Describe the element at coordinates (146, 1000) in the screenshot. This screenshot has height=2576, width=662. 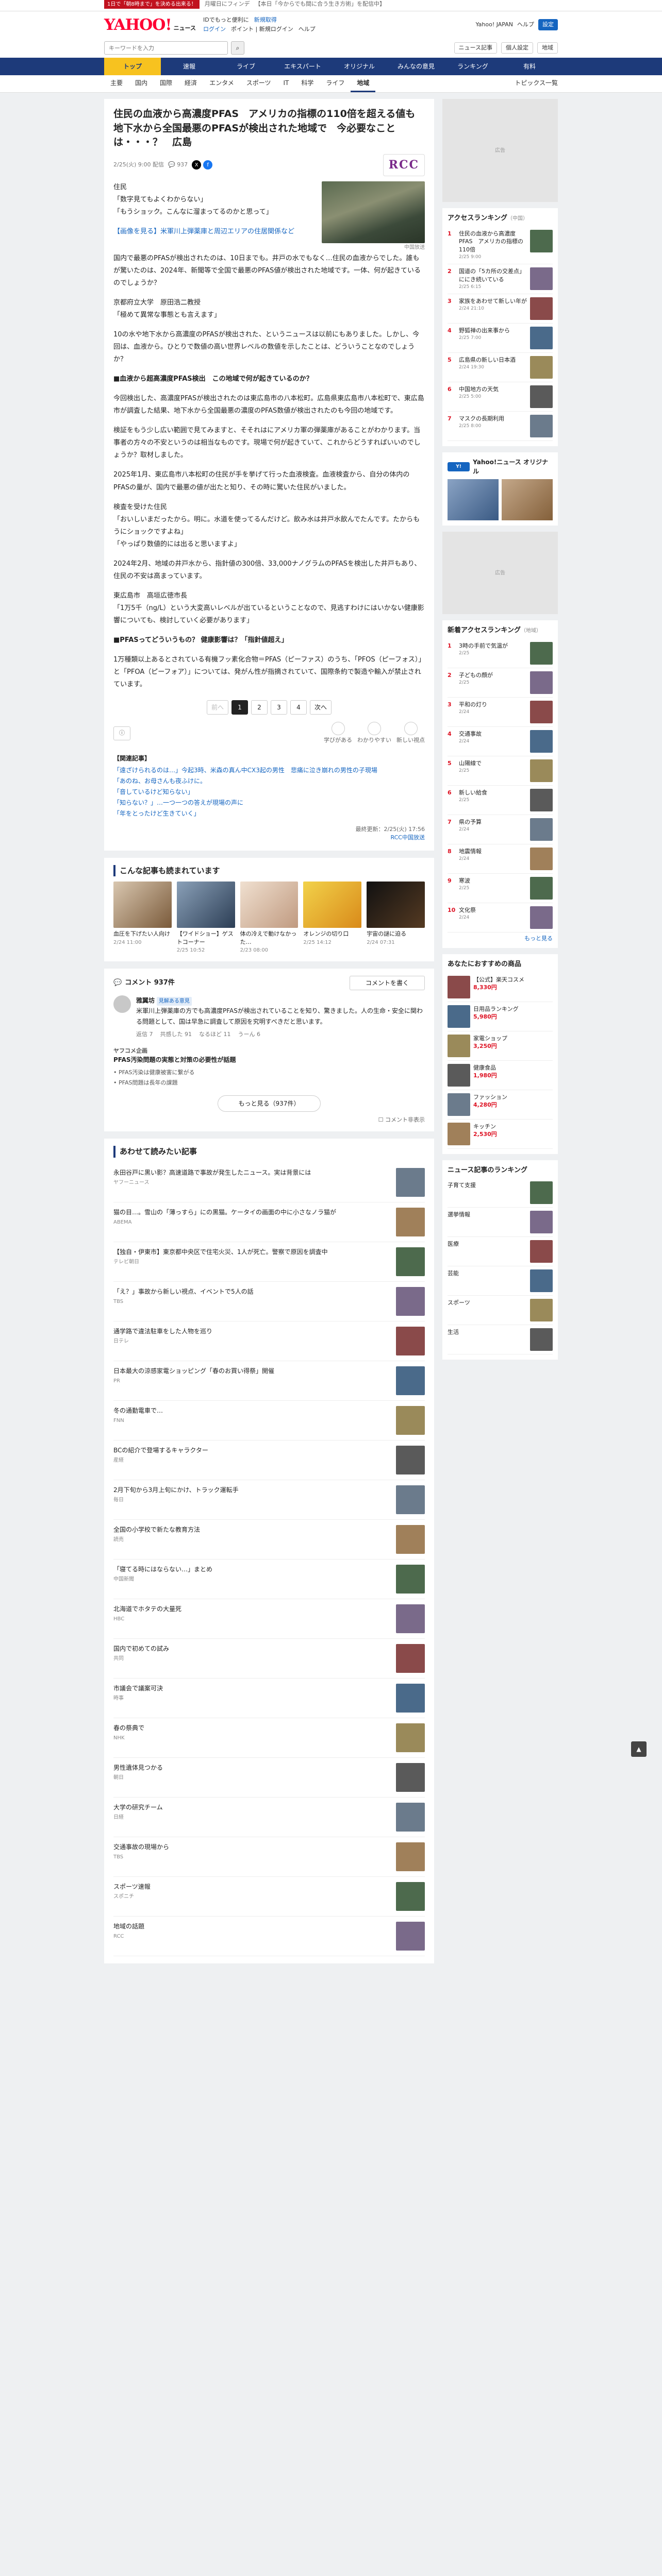
I see `comment-author: 雅翼坊` at that location.